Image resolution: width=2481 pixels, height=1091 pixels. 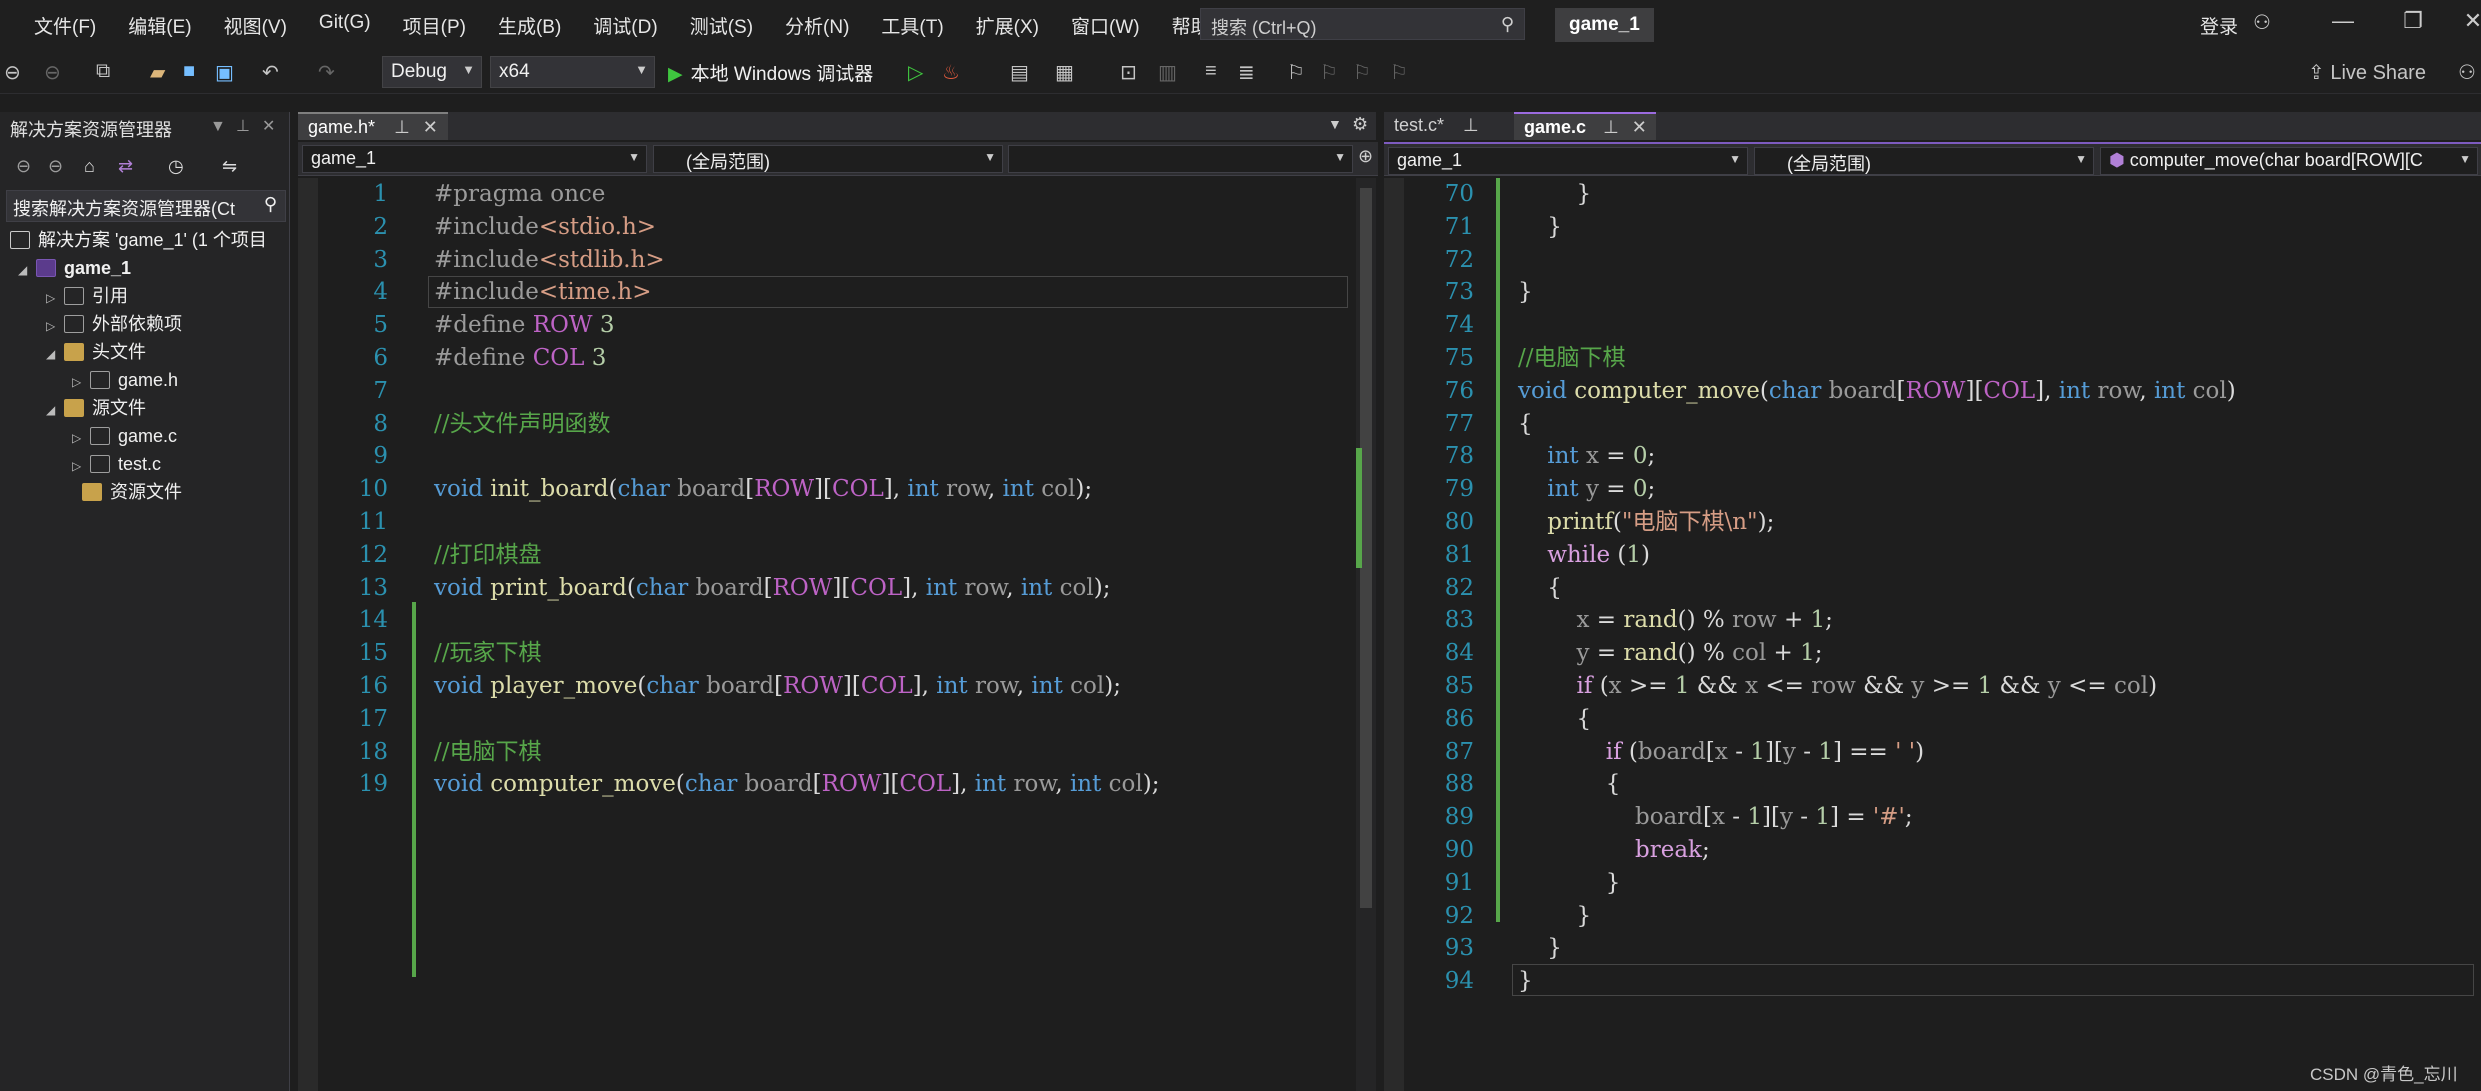 I want to click on minimize-button: —, so click(x=2343, y=21).